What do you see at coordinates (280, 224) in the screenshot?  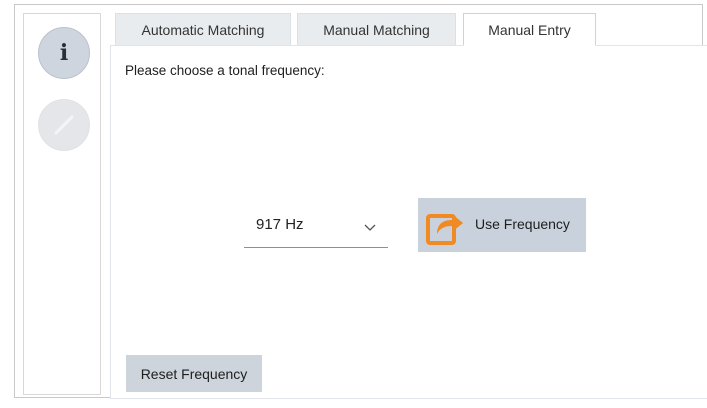 I see `frequency-value: 917 Hz` at bounding box center [280, 224].